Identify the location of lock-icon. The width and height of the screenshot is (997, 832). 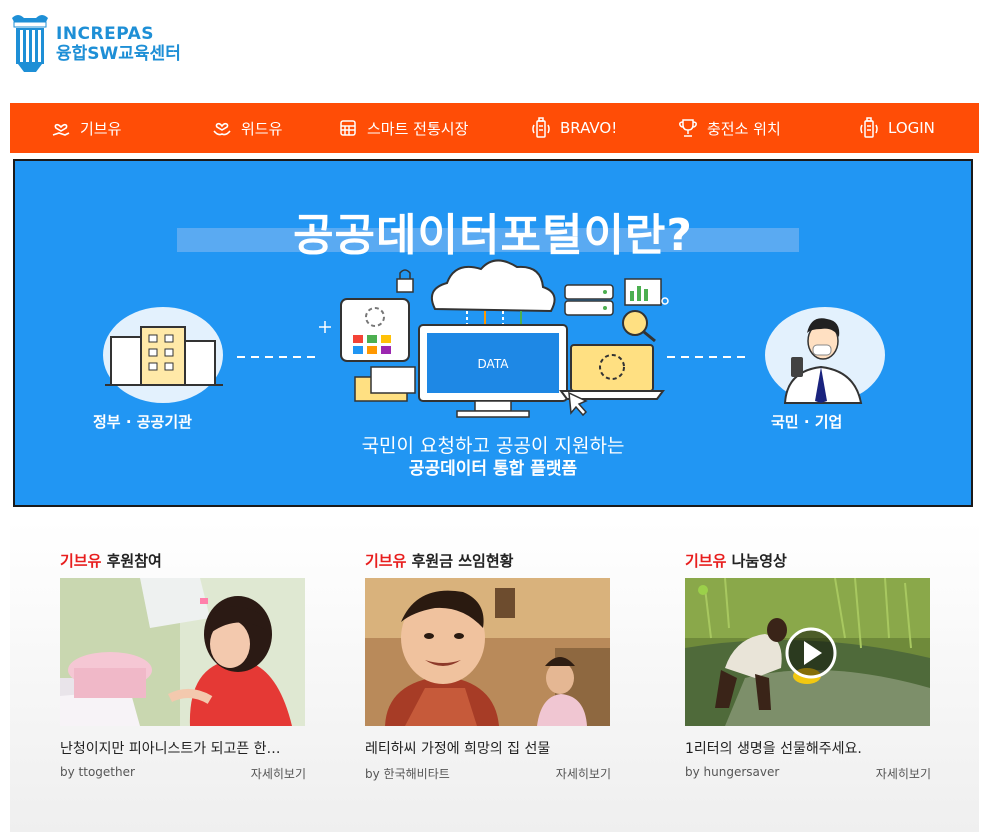
(405, 281).